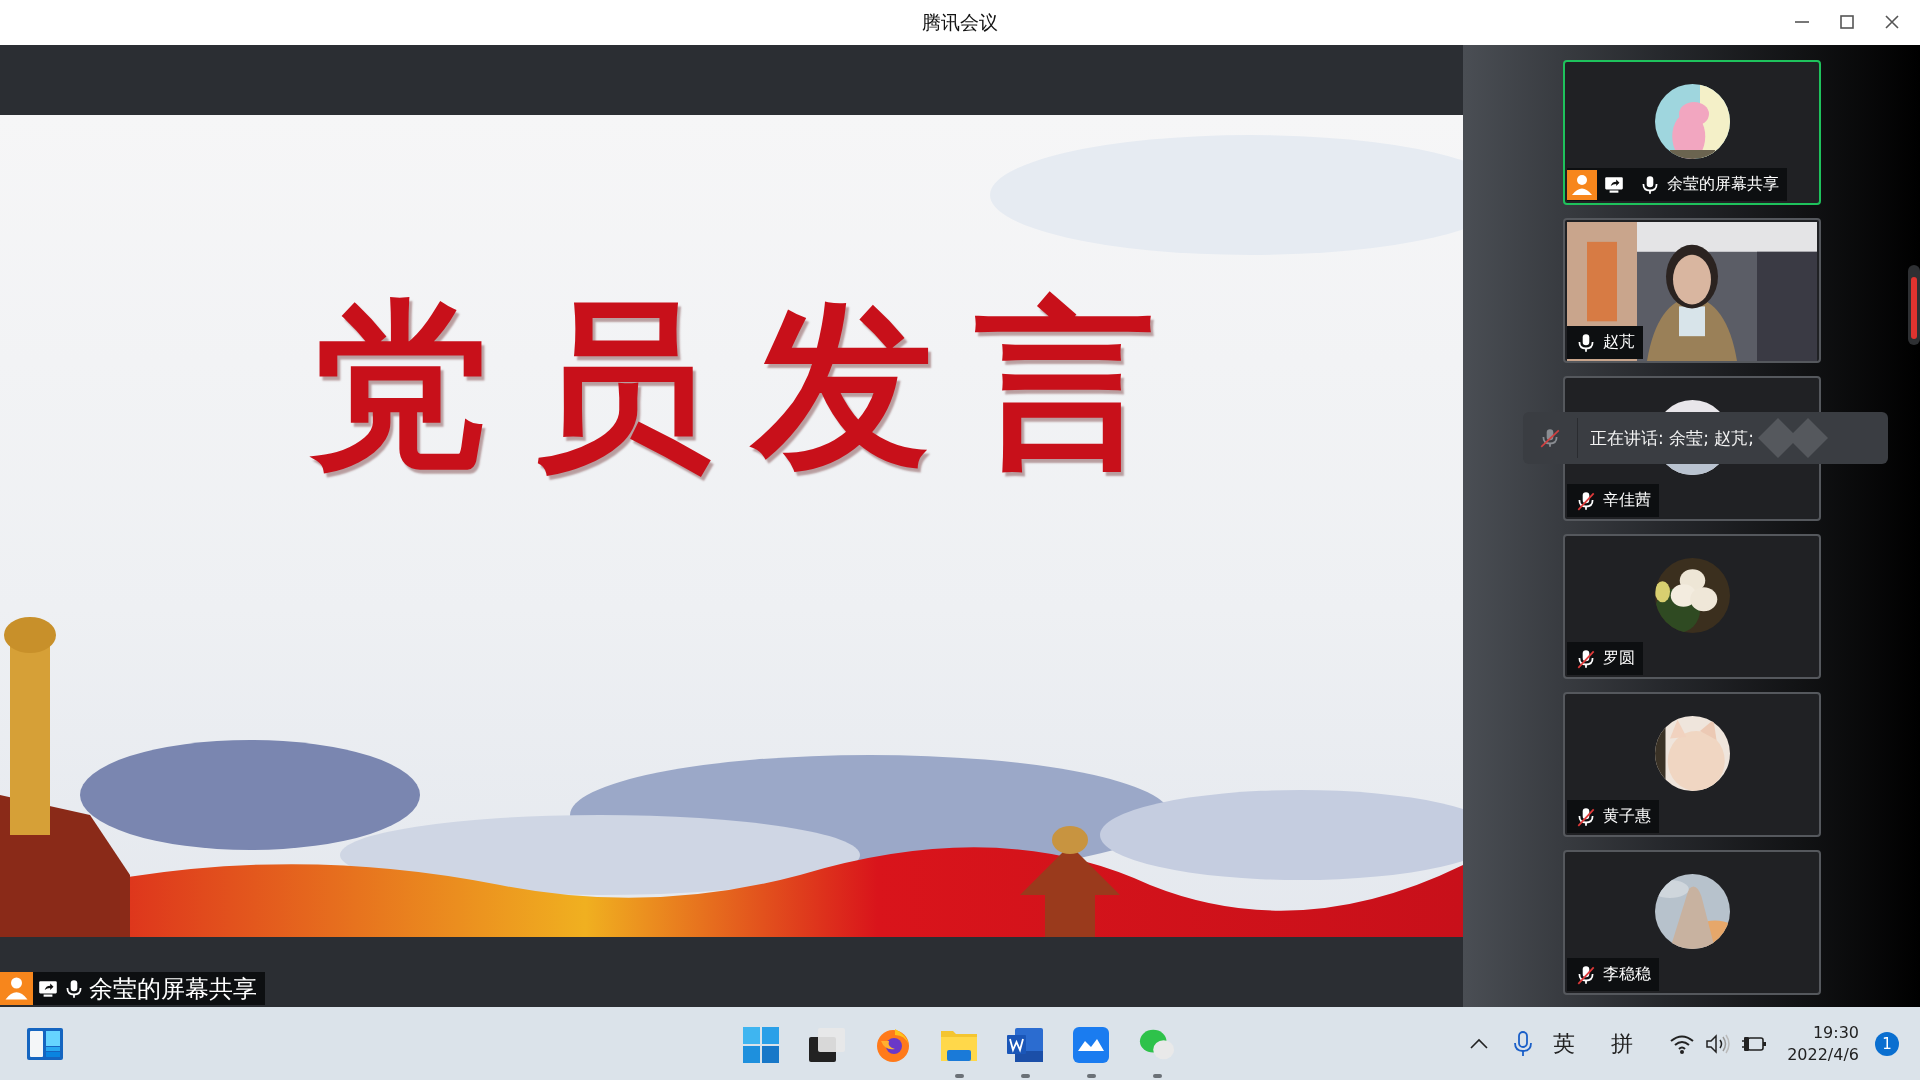 Image resolution: width=1920 pixels, height=1080 pixels. Describe the element at coordinates (1605, 342) in the screenshot. I see `name-label: 赵芃` at that location.